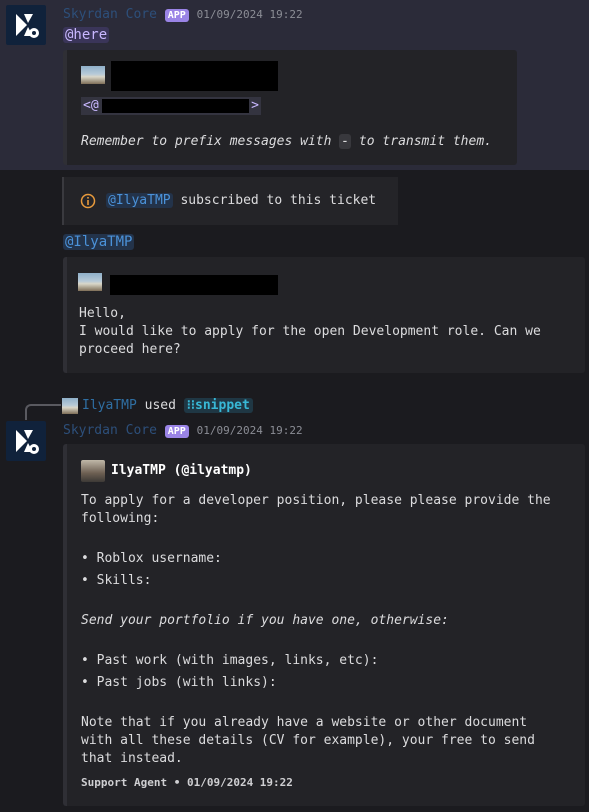 Image resolution: width=589 pixels, height=812 pixels. Describe the element at coordinates (229, 672) in the screenshot. I see `past-work-list: • Past work (with images, links, etc)` at that location.